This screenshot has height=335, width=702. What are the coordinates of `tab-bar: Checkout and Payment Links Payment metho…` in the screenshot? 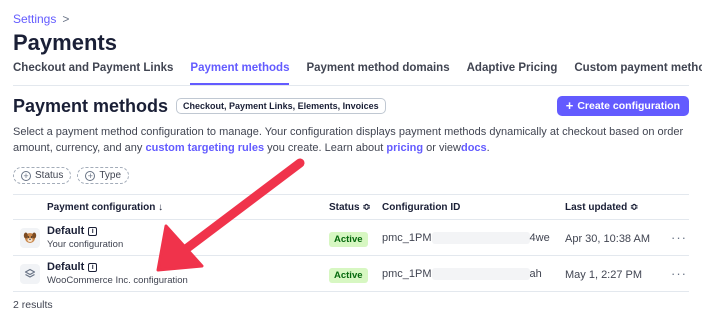 It's located at (357, 74).